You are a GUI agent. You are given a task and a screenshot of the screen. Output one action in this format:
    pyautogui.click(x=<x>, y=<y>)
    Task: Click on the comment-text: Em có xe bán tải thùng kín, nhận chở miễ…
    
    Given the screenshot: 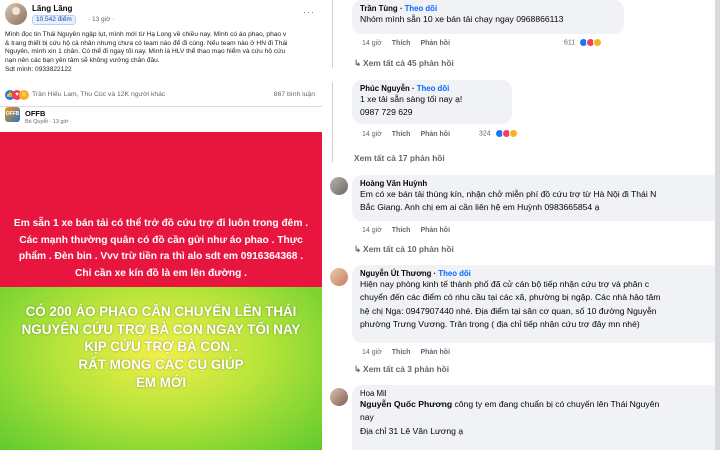 What is the action you would take?
    pyautogui.click(x=508, y=194)
    